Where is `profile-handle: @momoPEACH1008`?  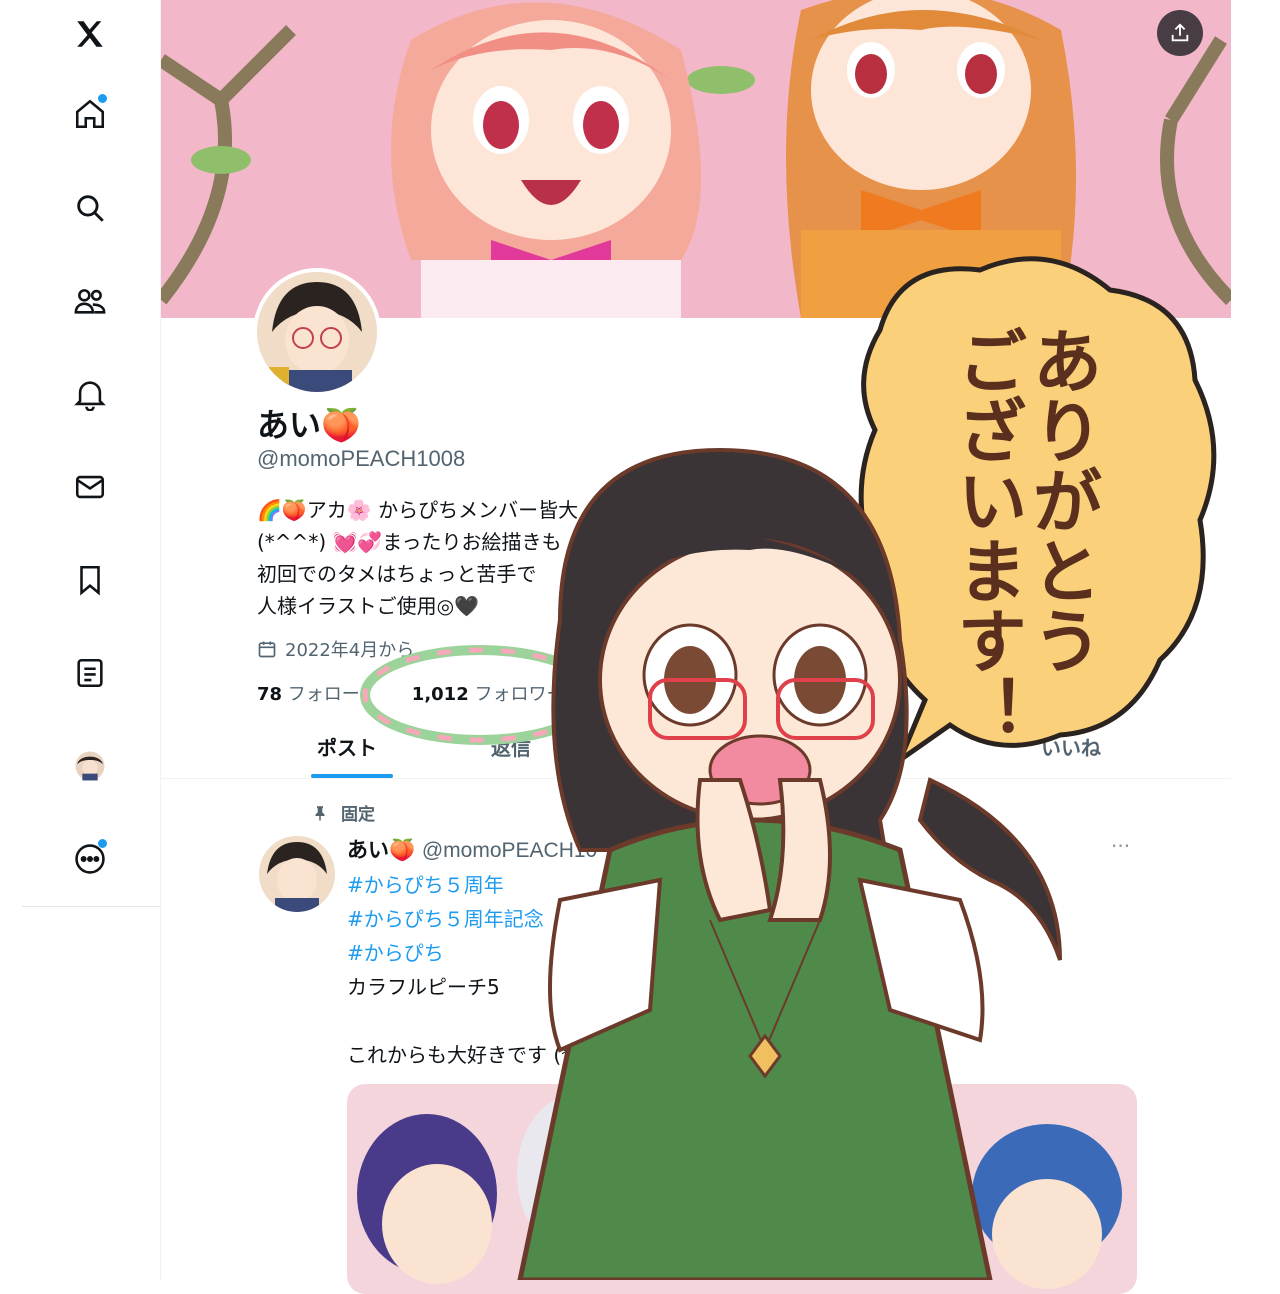 profile-handle: @momoPEACH1008 is located at coordinates (361, 458).